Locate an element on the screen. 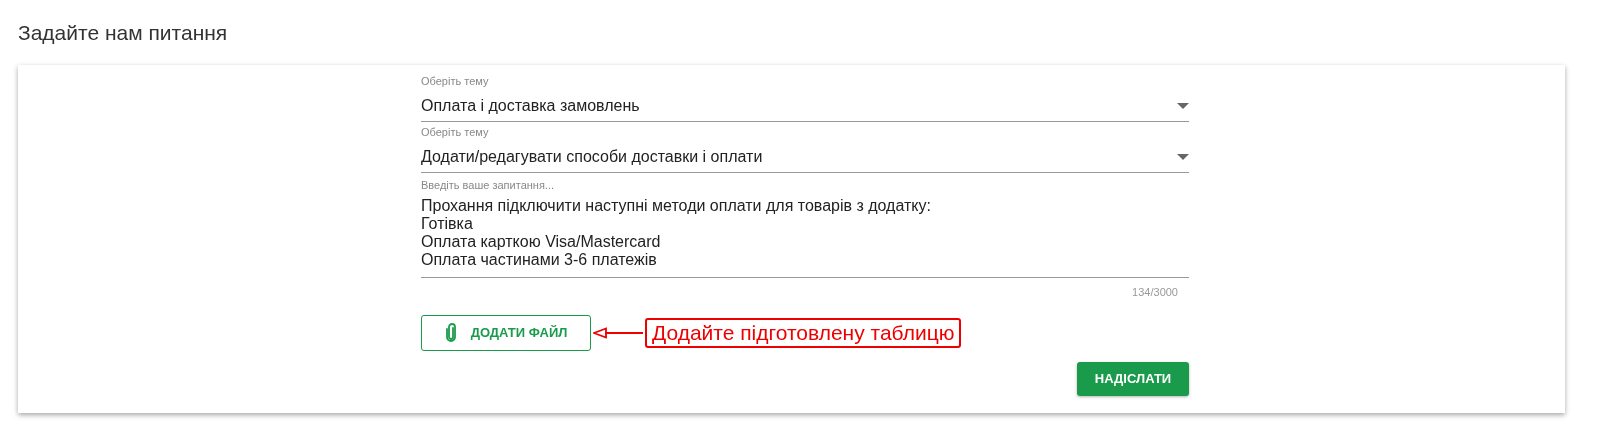  select-field: Оплата і доставка замовлень is located at coordinates (805, 106).